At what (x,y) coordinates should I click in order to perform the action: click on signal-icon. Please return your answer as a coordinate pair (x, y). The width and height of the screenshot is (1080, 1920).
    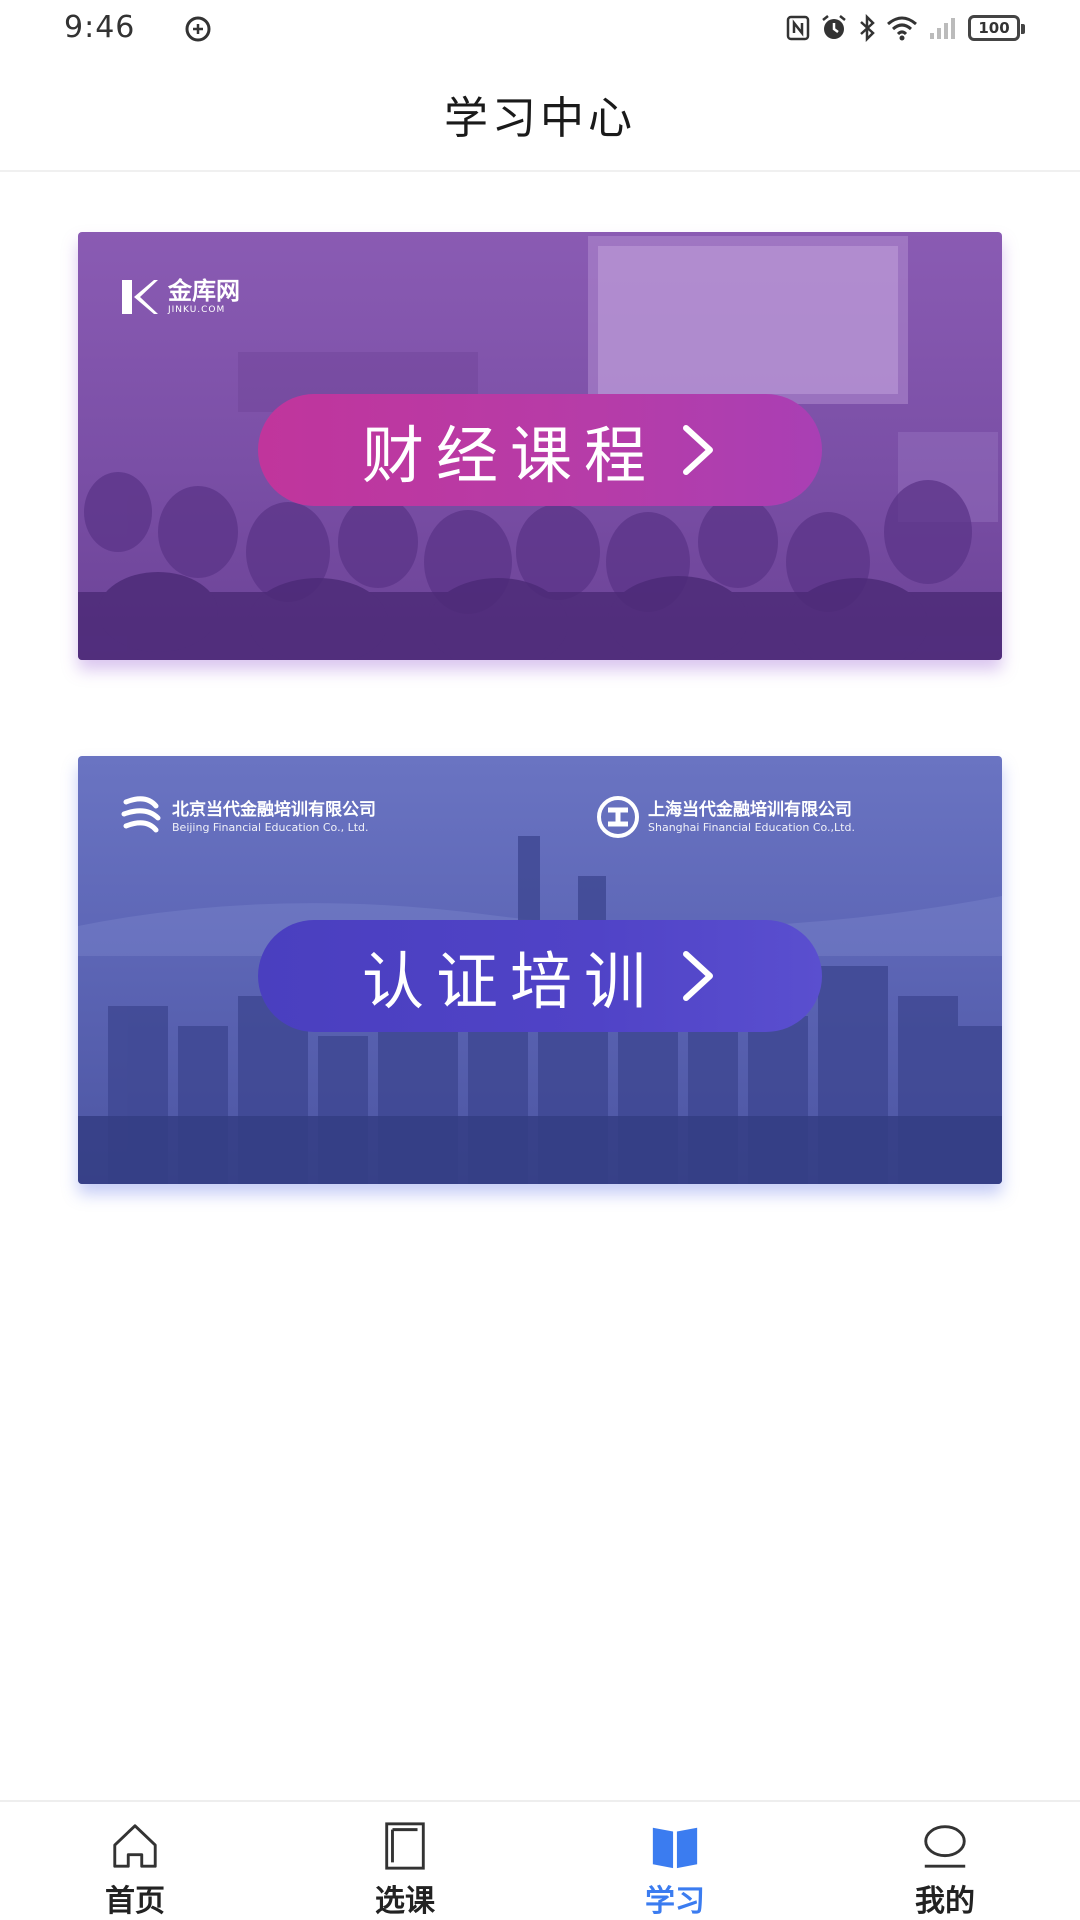
    Looking at the image, I should click on (943, 28).